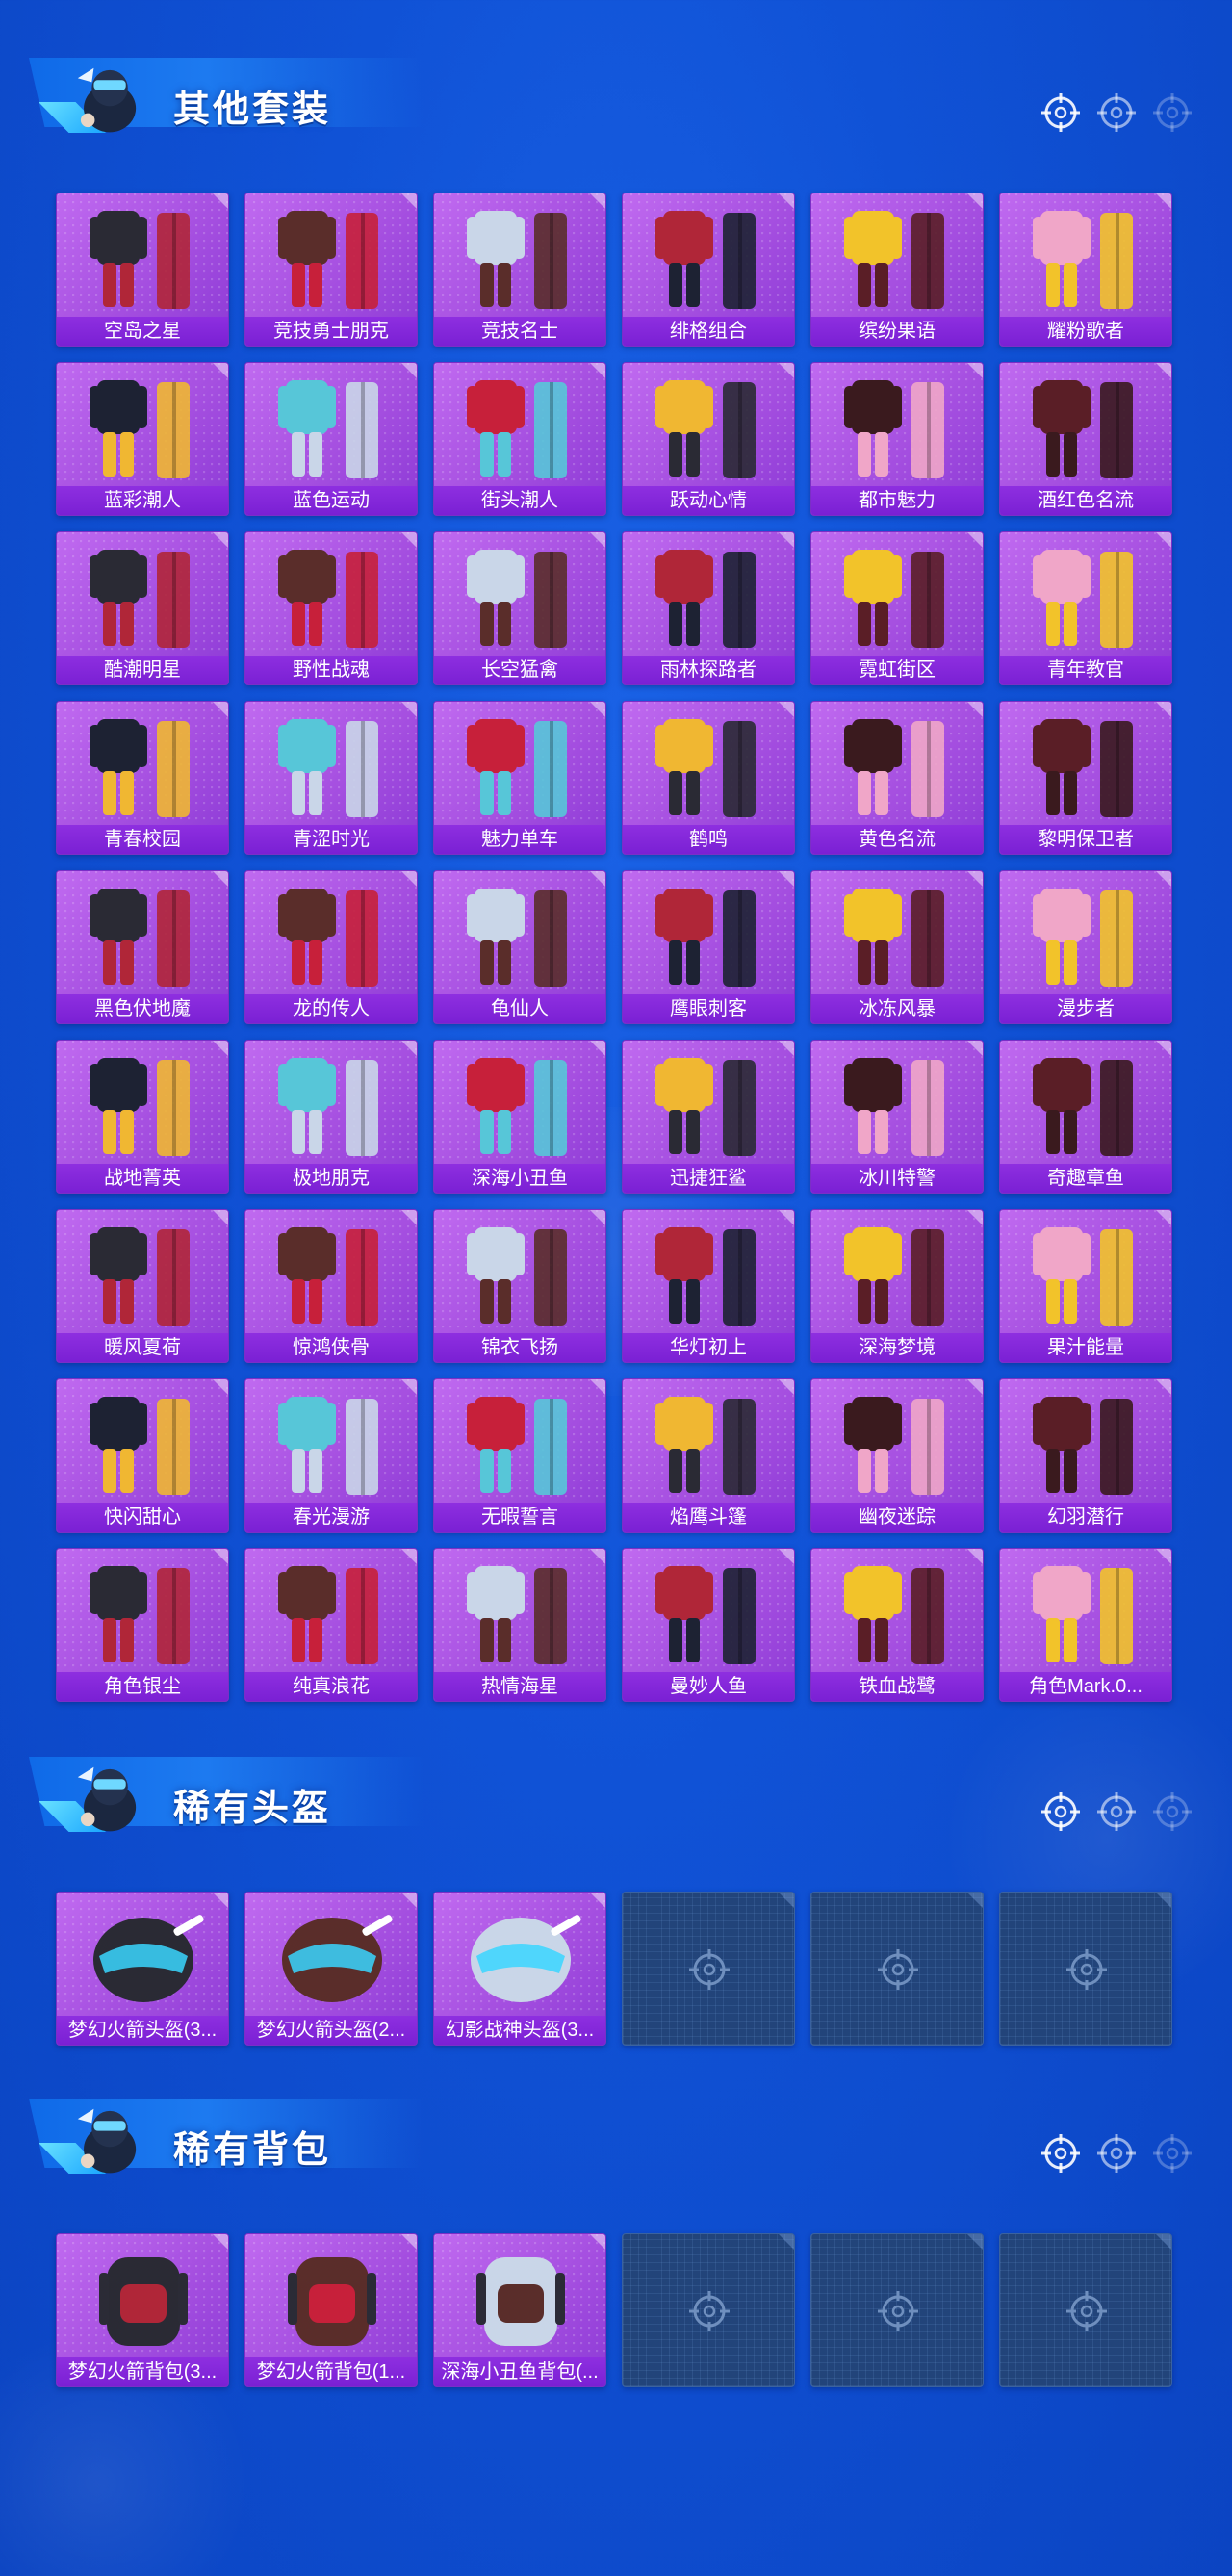 The image size is (1232, 2576). I want to click on outfit-card: 酷潮明星, so click(142, 608).